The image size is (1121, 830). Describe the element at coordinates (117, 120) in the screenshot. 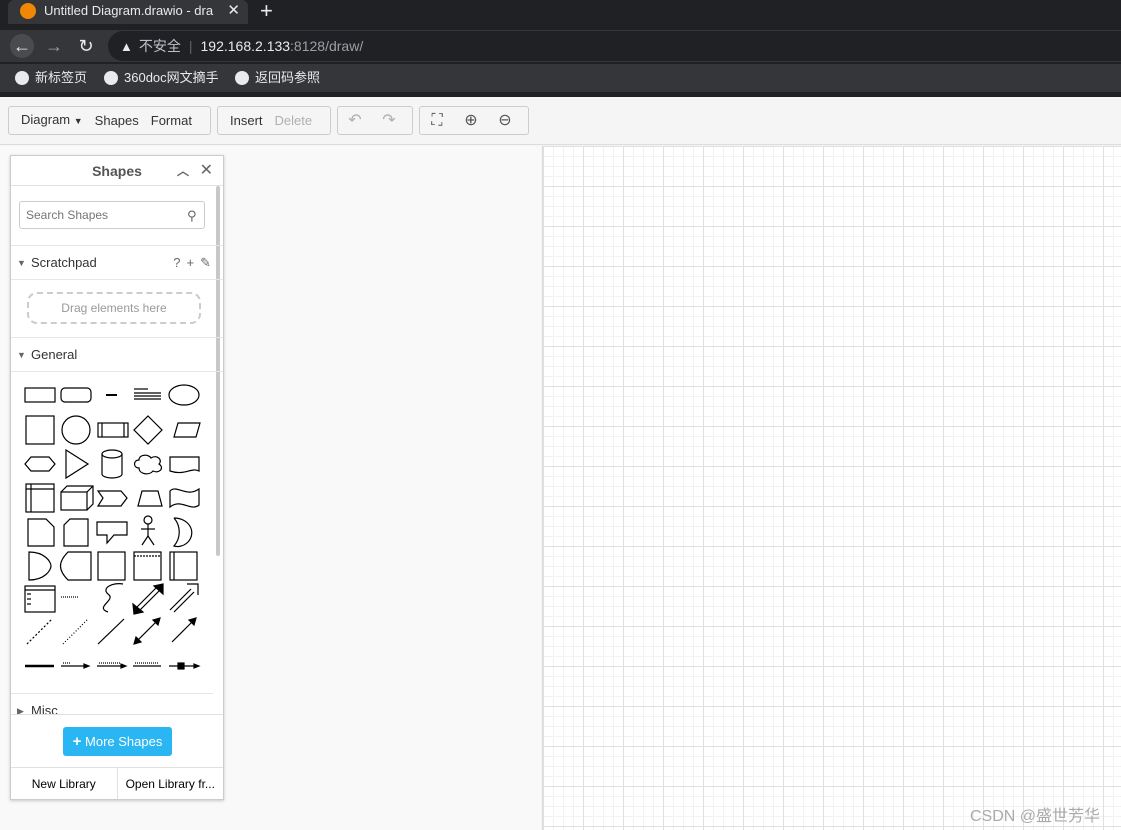

I see `shapes-menu: Shapes` at that location.